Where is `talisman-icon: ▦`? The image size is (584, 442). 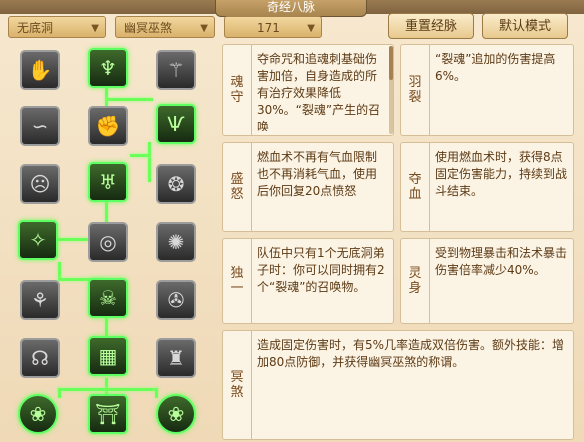
talisman-icon: ▦ is located at coordinates (108, 356).